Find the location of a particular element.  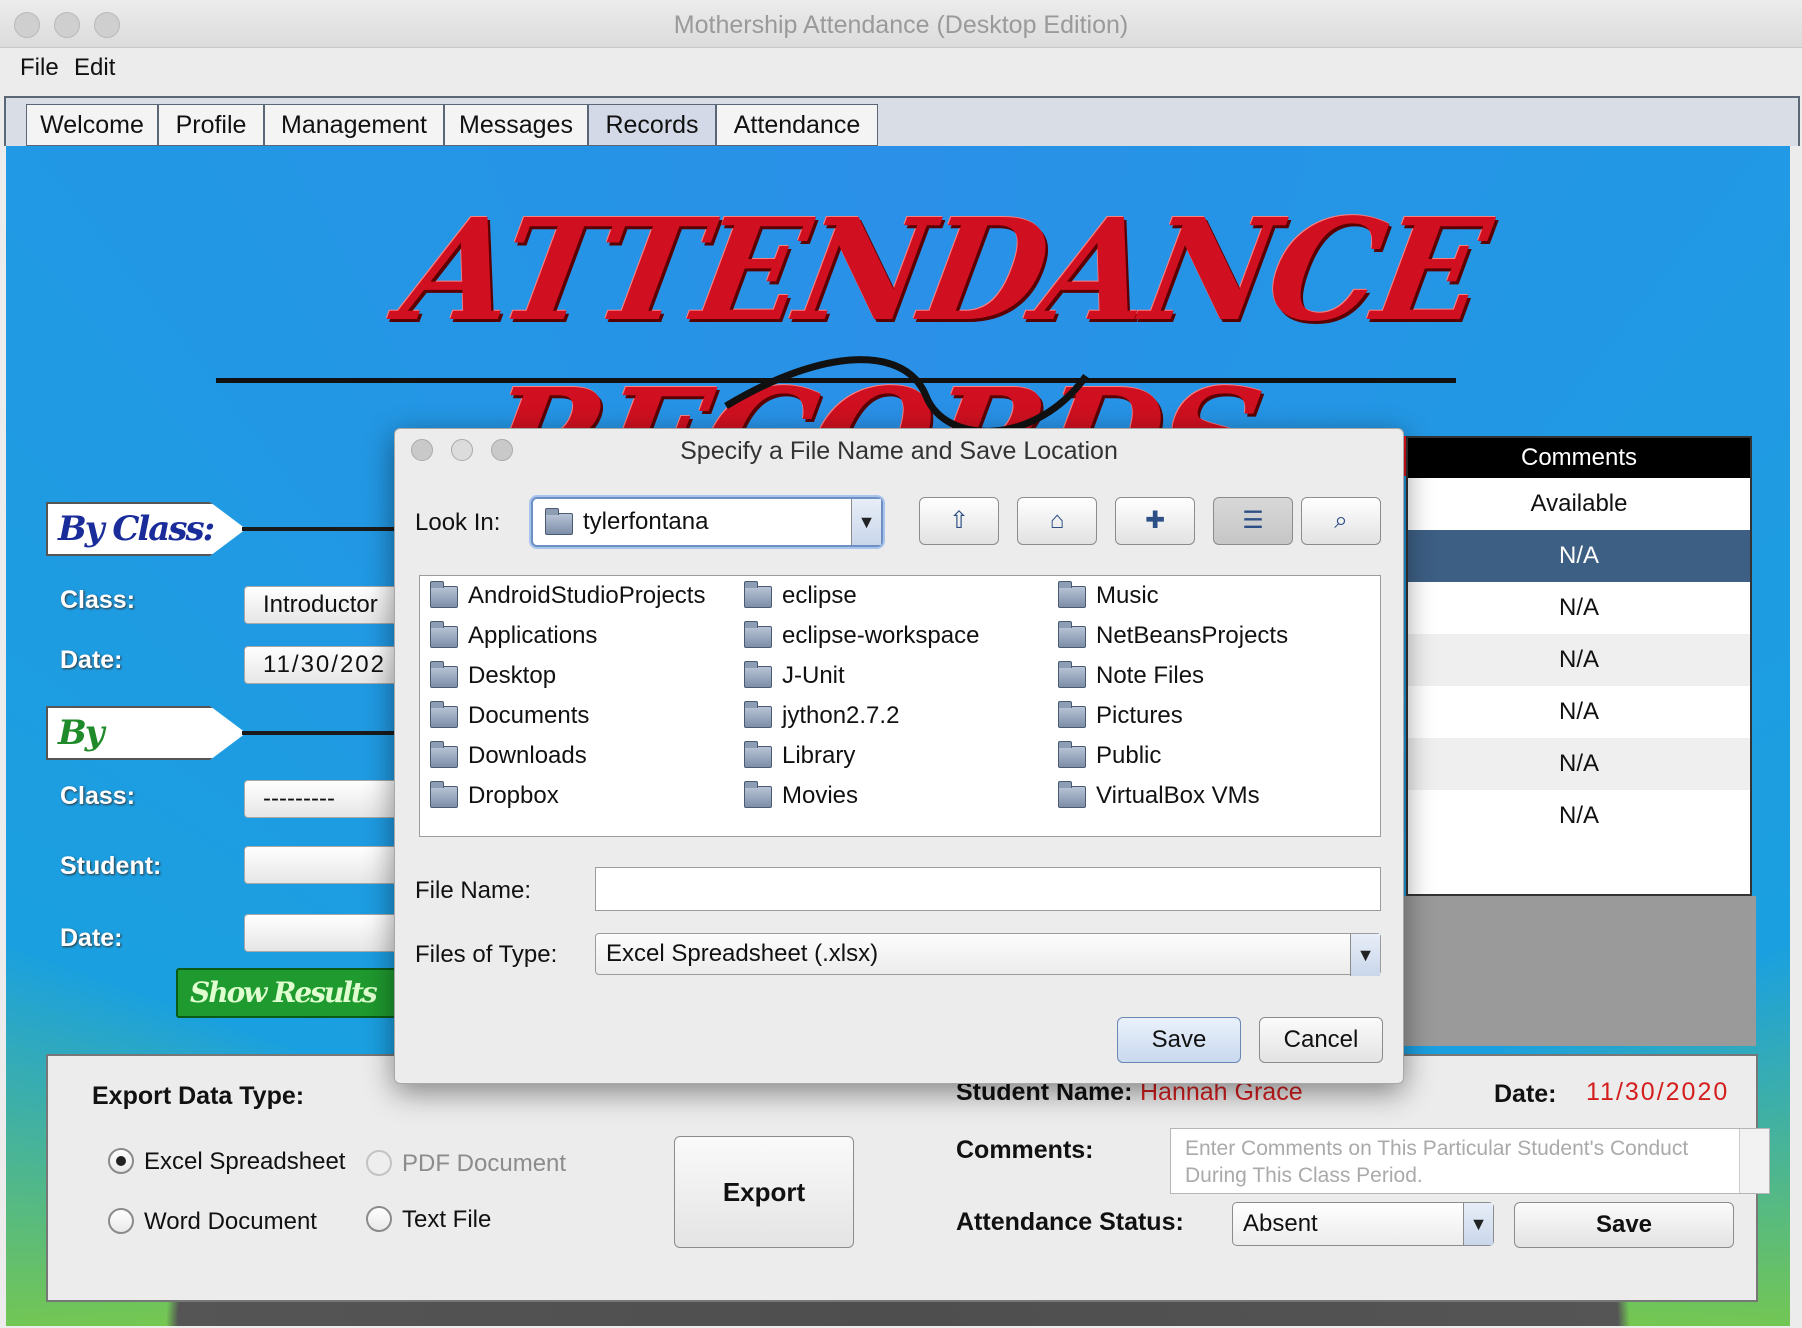

files-of-type-select: Excel Spreadsheet (.xlsx) ▼ is located at coordinates (988, 954).